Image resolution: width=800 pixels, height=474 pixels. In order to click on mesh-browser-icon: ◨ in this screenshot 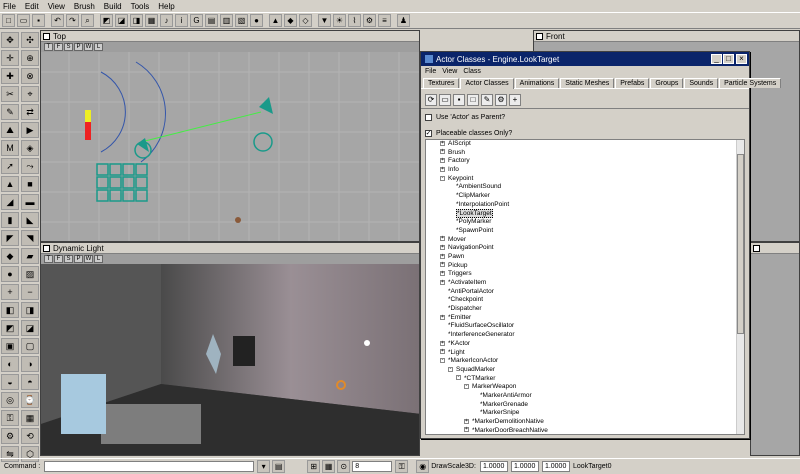, I will do `click(136, 20)`.